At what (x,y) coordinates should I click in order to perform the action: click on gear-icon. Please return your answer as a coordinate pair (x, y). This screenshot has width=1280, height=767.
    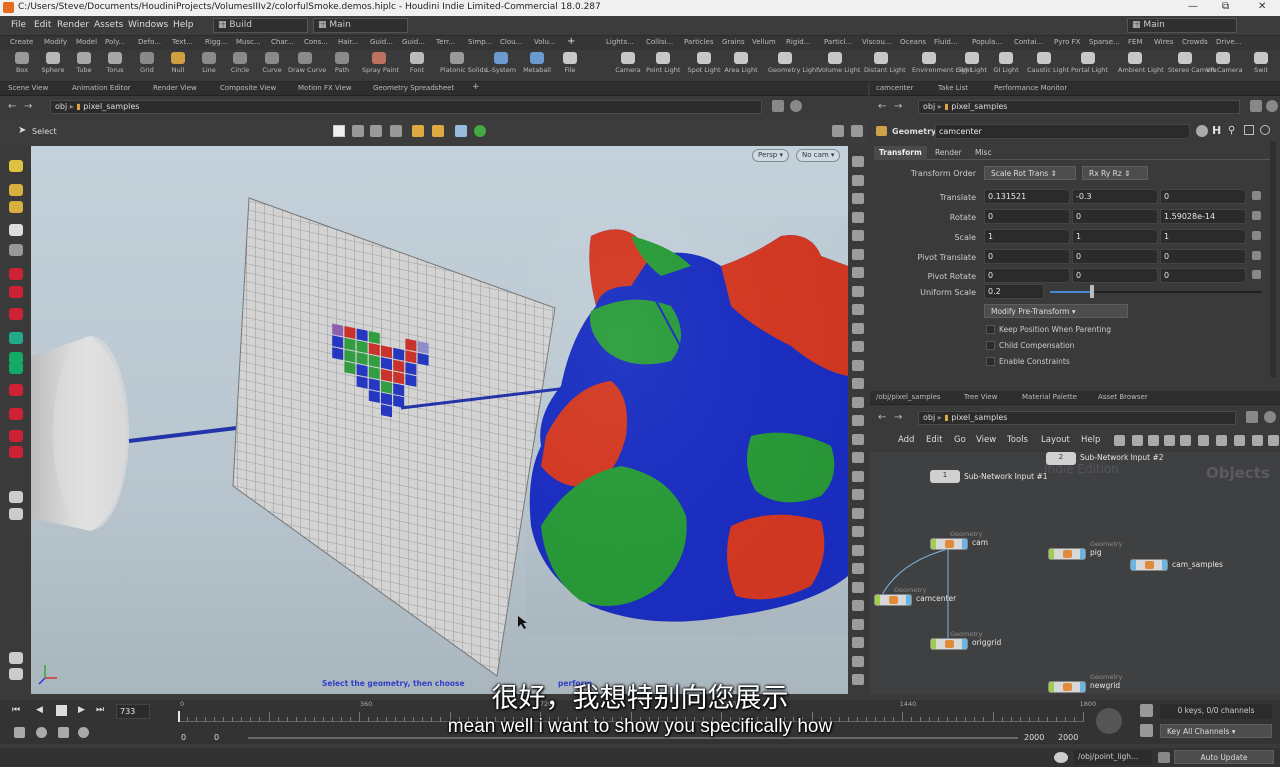
    Looking at the image, I should click on (1202, 131).